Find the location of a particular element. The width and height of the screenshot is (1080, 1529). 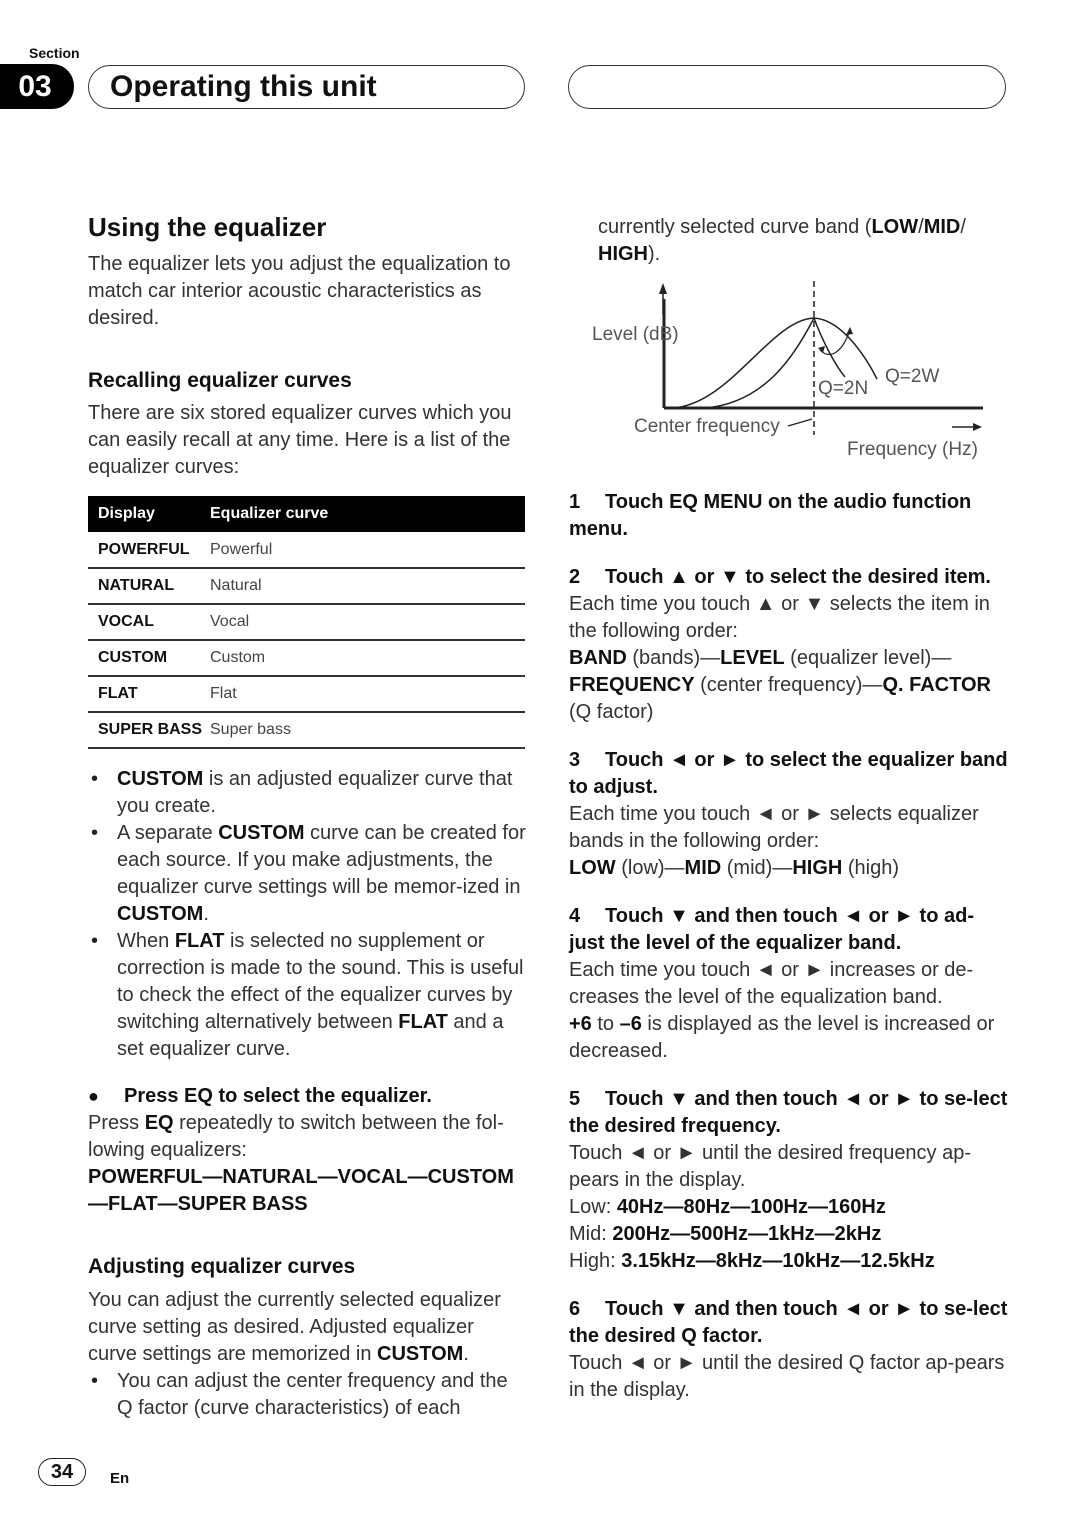

table-header-row: Display Equalizer curve is located at coordinates (306, 514).